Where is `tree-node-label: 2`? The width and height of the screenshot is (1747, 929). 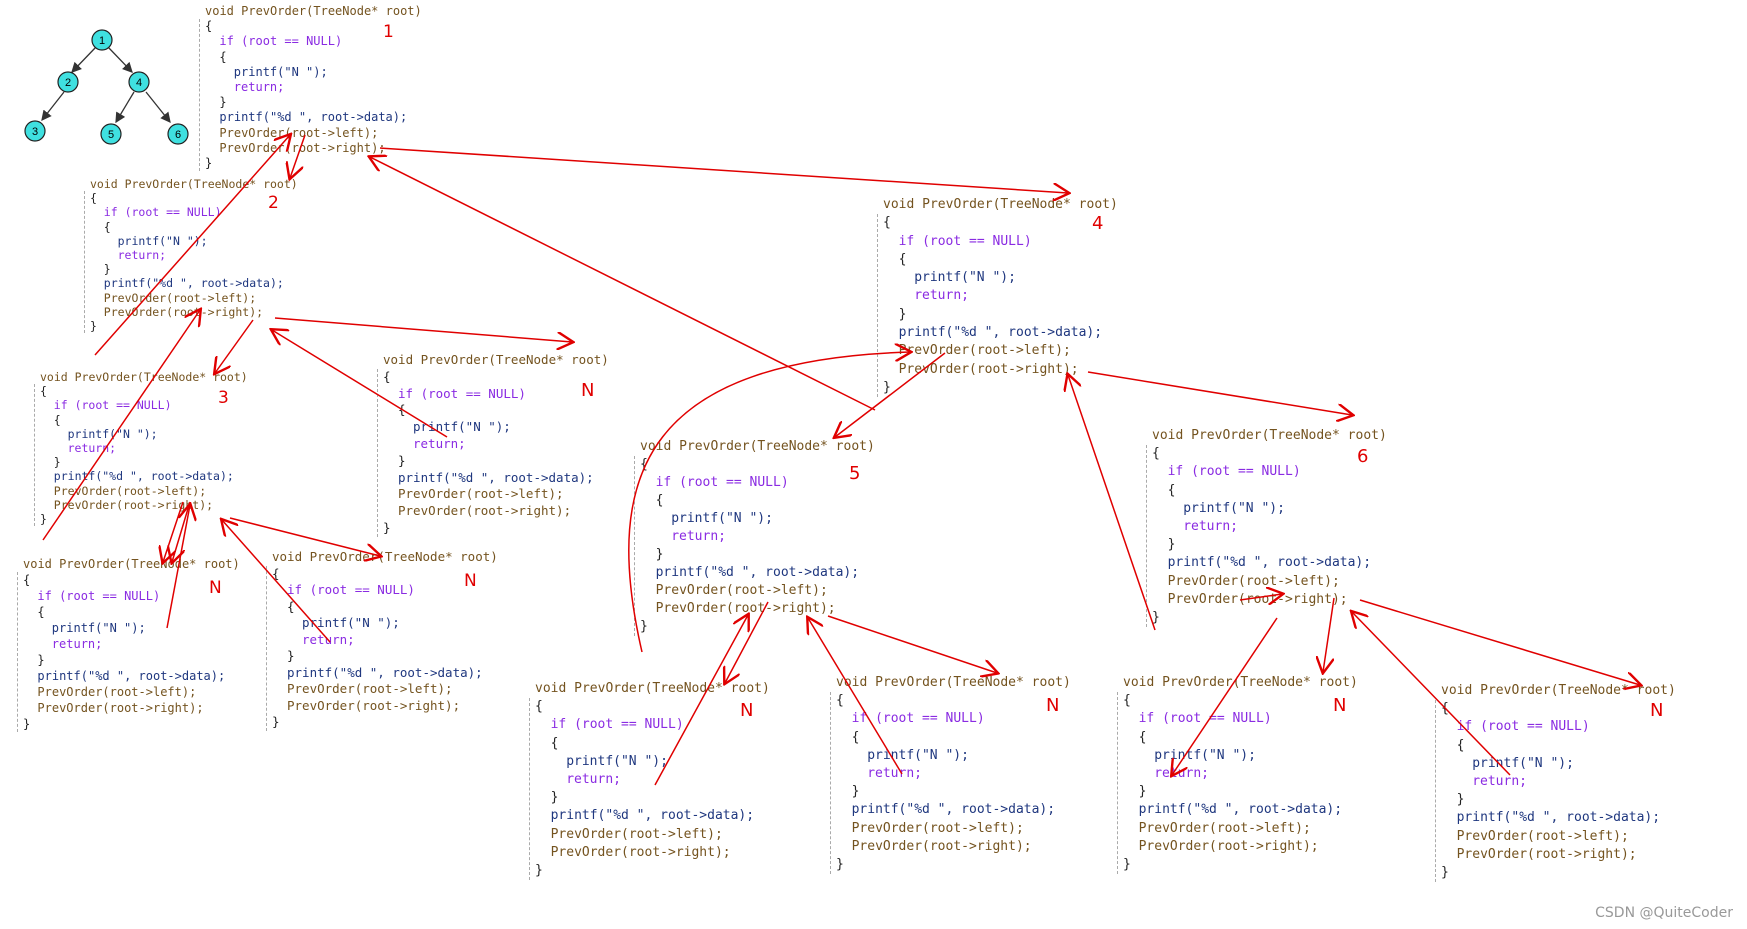 tree-node-label: 2 is located at coordinates (68, 83).